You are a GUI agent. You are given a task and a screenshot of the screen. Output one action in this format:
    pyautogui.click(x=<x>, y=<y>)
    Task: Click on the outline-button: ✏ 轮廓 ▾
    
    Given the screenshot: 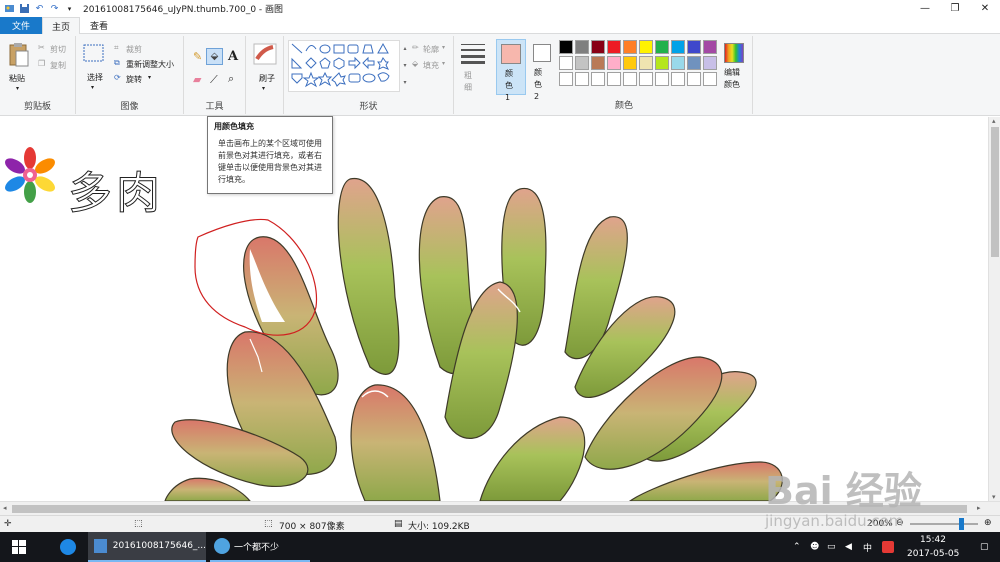 What is the action you would take?
    pyautogui.click(x=432, y=49)
    